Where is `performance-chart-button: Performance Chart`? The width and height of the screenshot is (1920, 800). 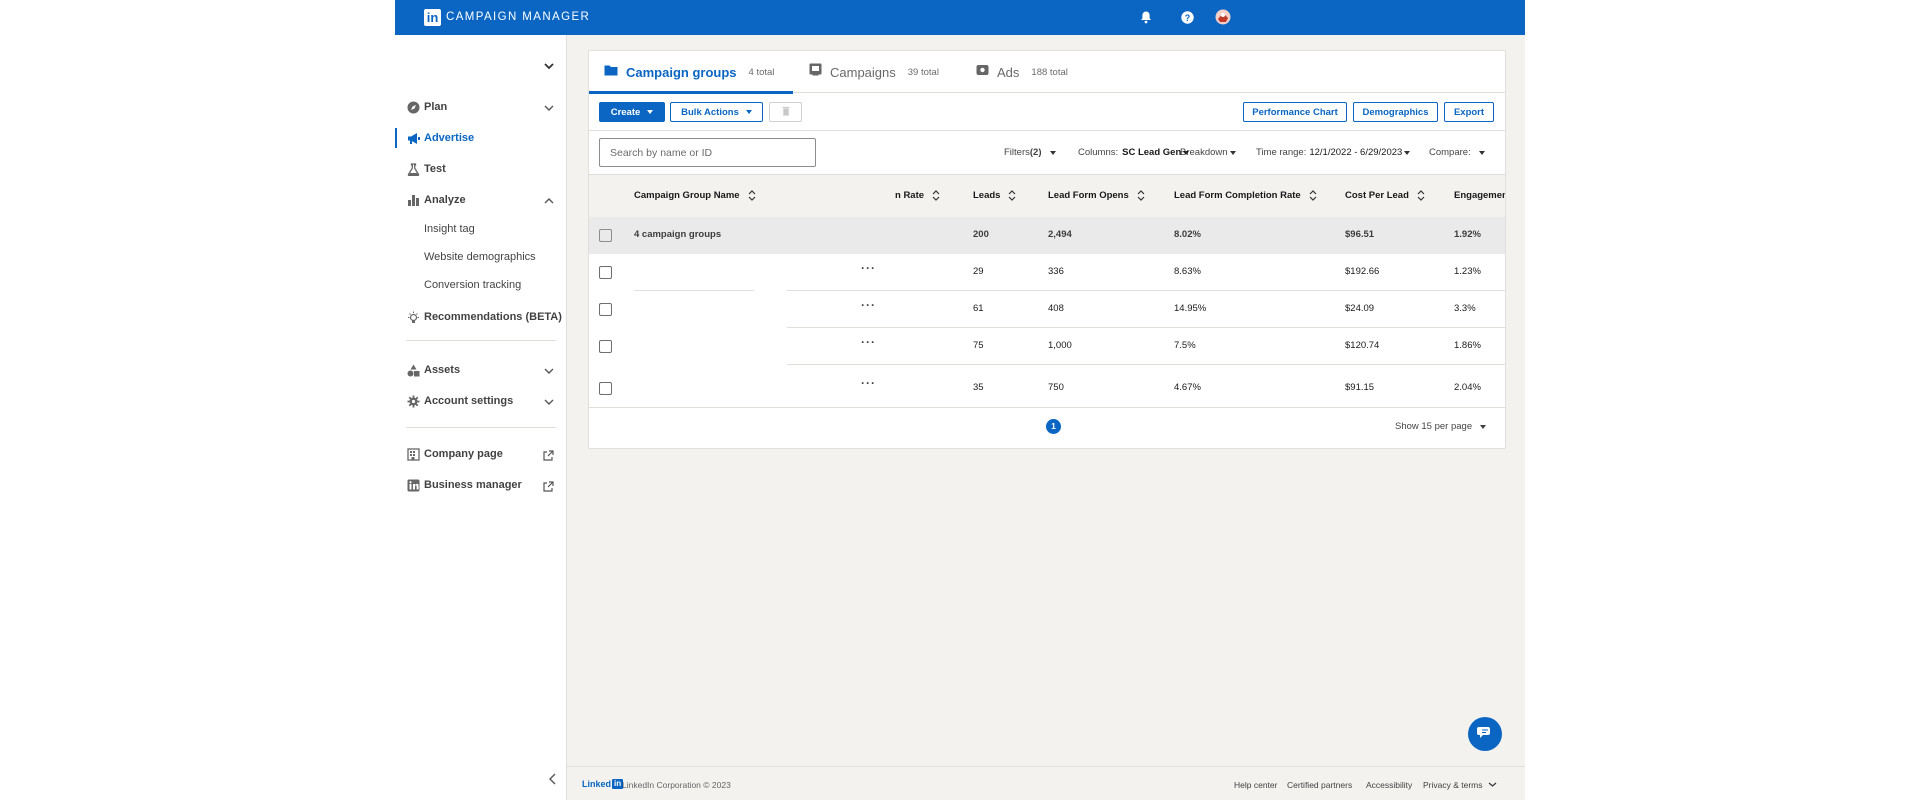
performance-chart-button: Performance Chart is located at coordinates (1295, 112).